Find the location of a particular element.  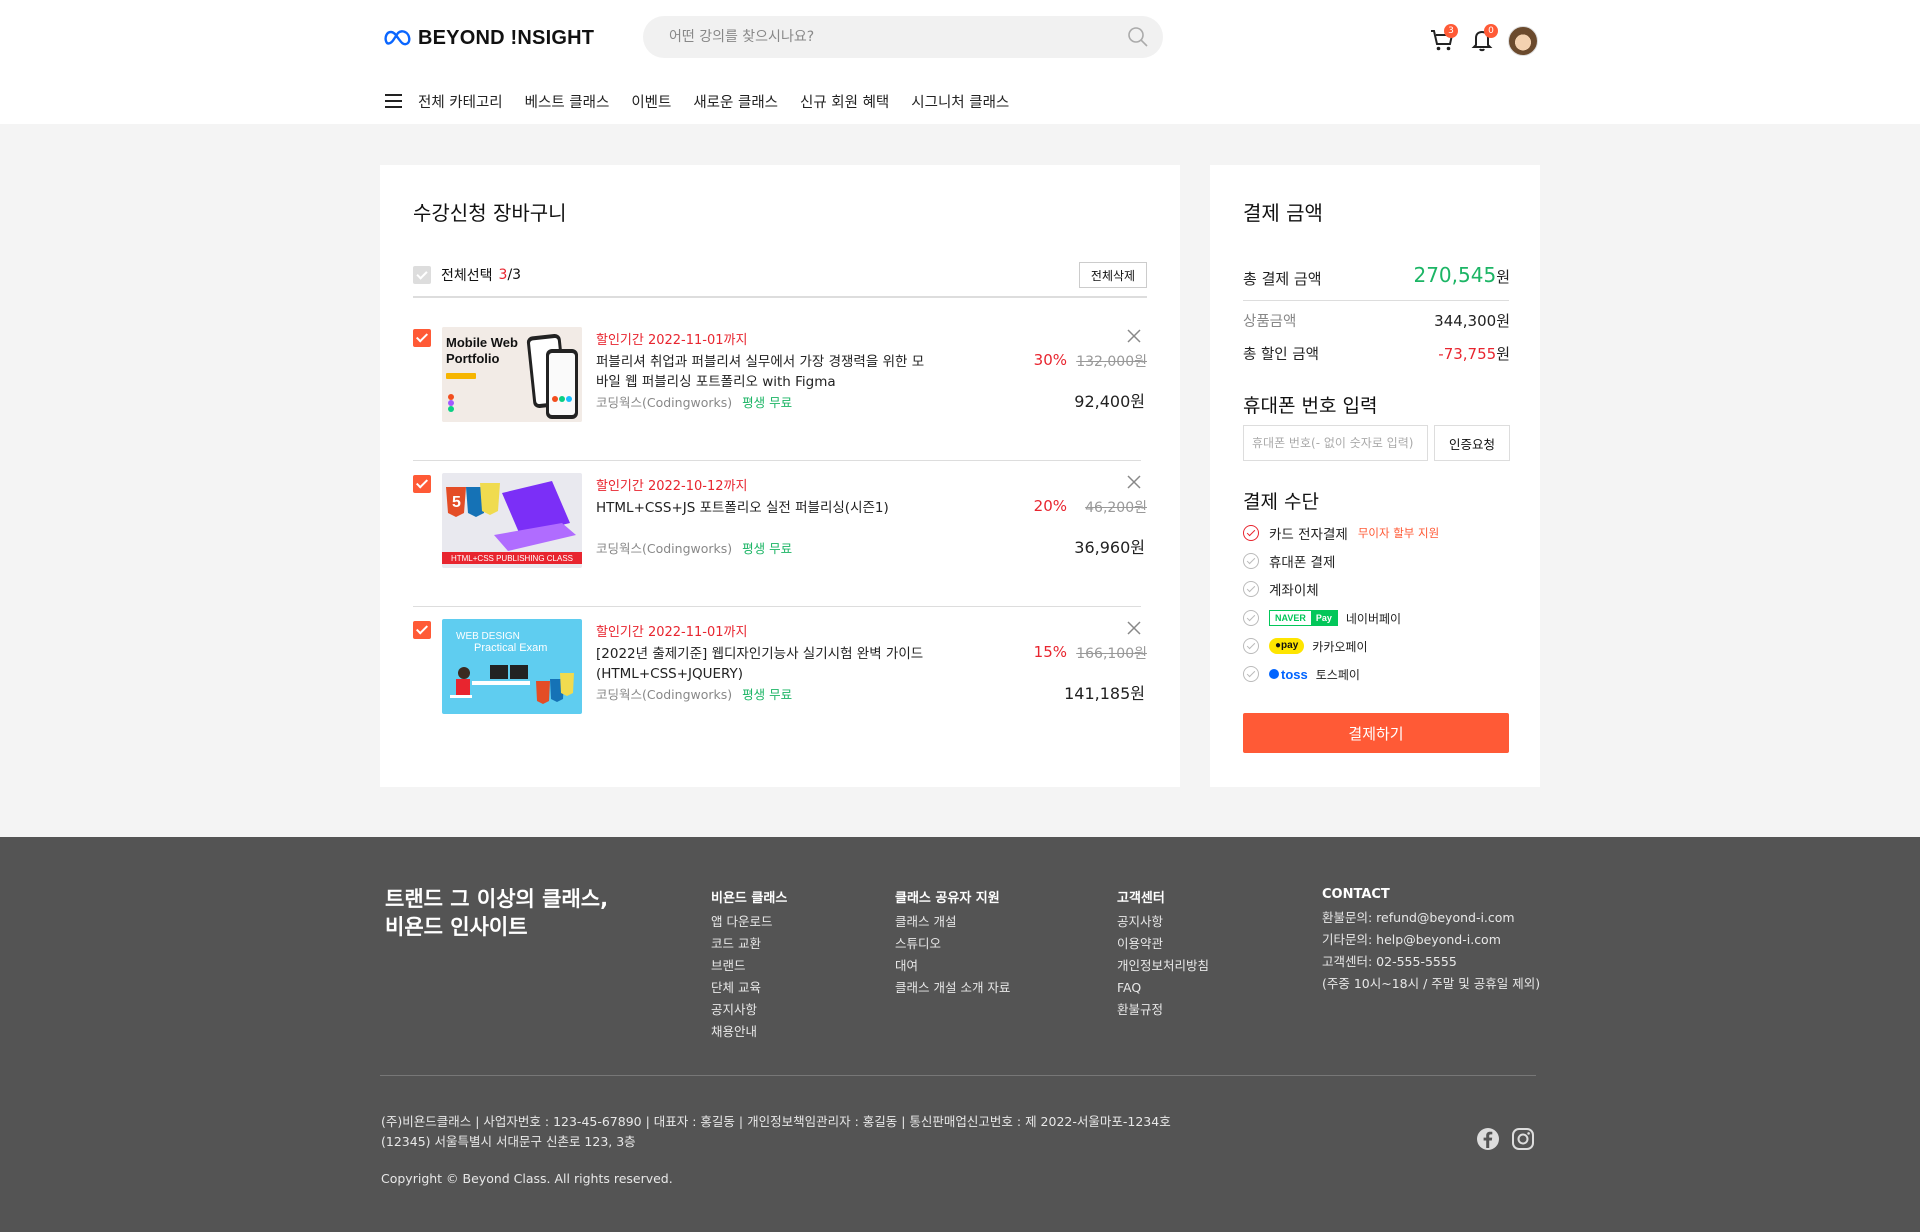

footer-link: 이용약관 is located at coordinates (1163, 944).